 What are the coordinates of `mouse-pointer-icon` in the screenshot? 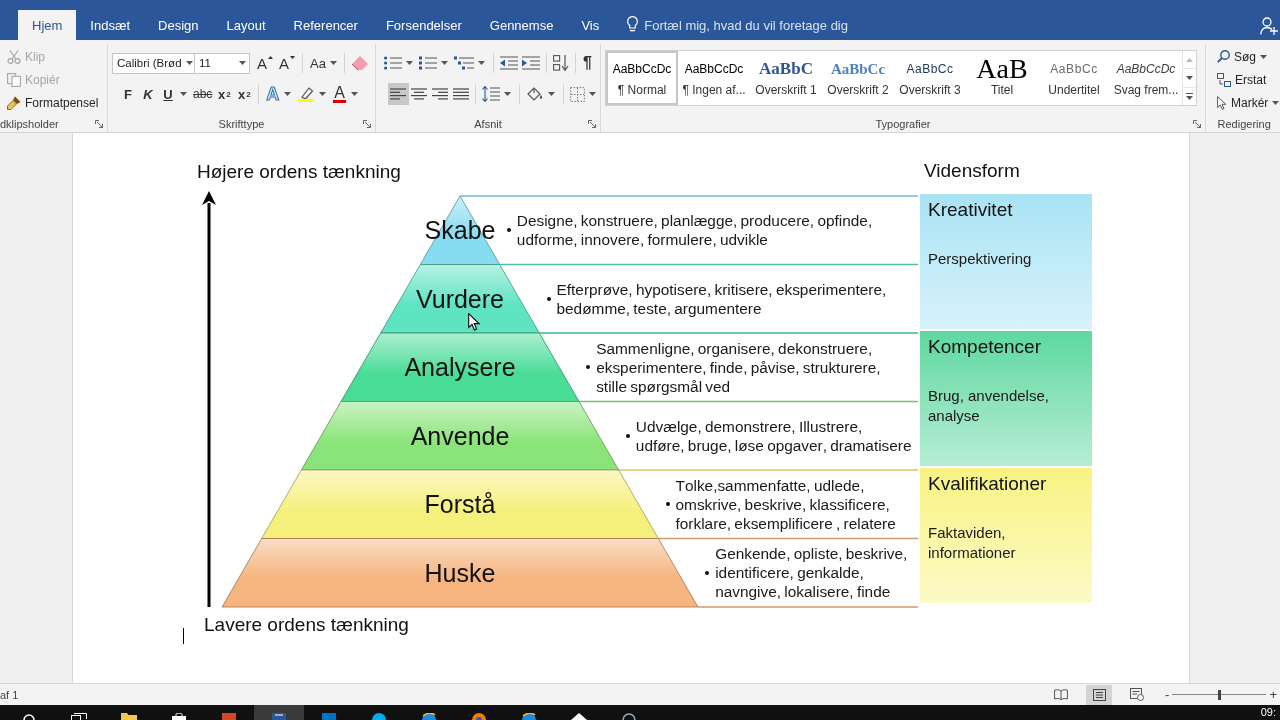 It's located at (474, 322).